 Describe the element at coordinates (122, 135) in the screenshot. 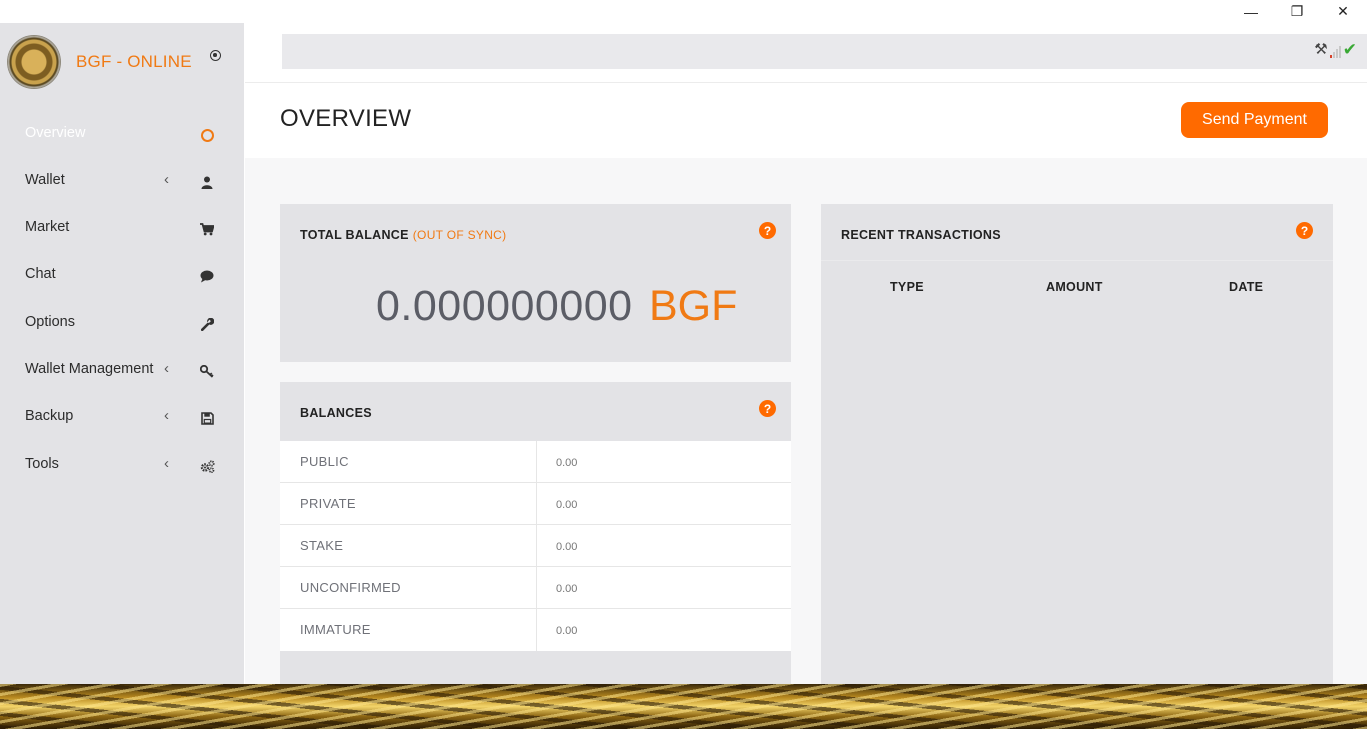

I see `sidebar-item-overview: Overview` at that location.